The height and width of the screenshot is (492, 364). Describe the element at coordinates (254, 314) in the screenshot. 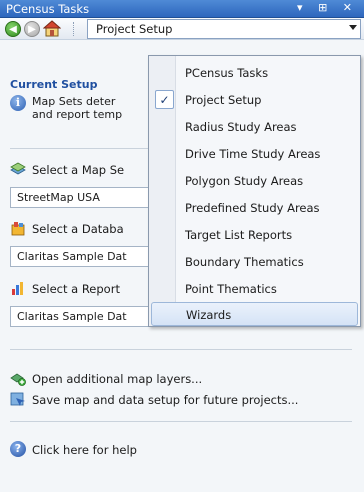

I see `menu-item-wizards: Wizards` at that location.